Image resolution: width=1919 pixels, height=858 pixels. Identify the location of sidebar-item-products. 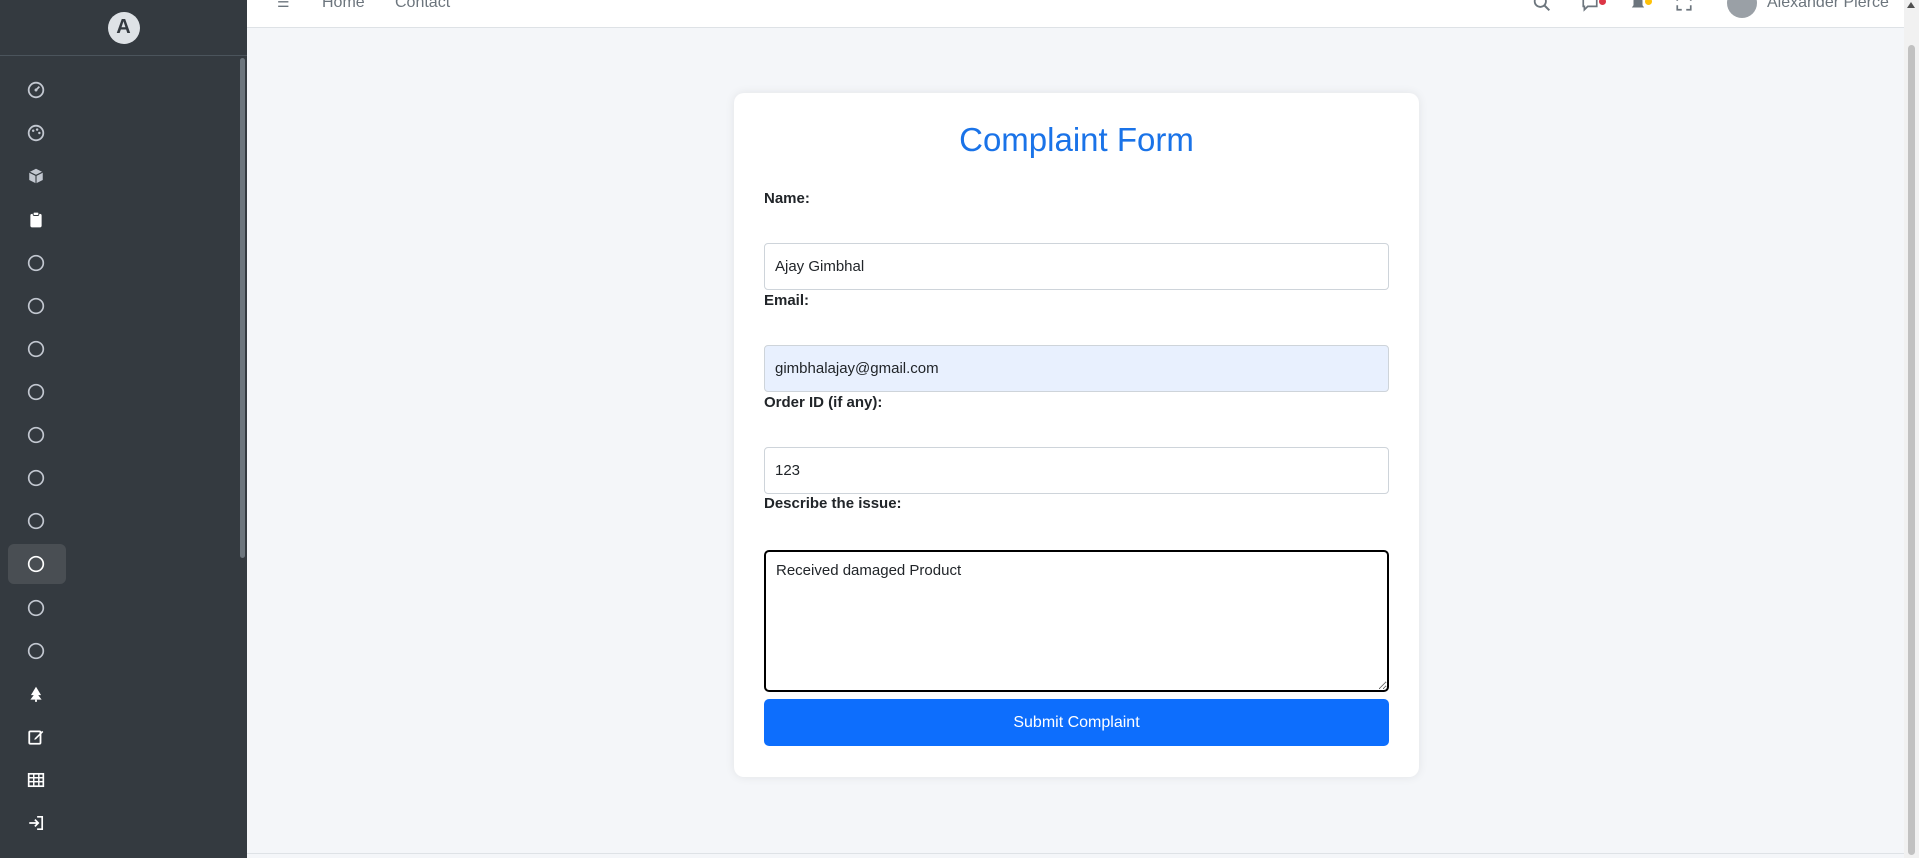
(37, 176).